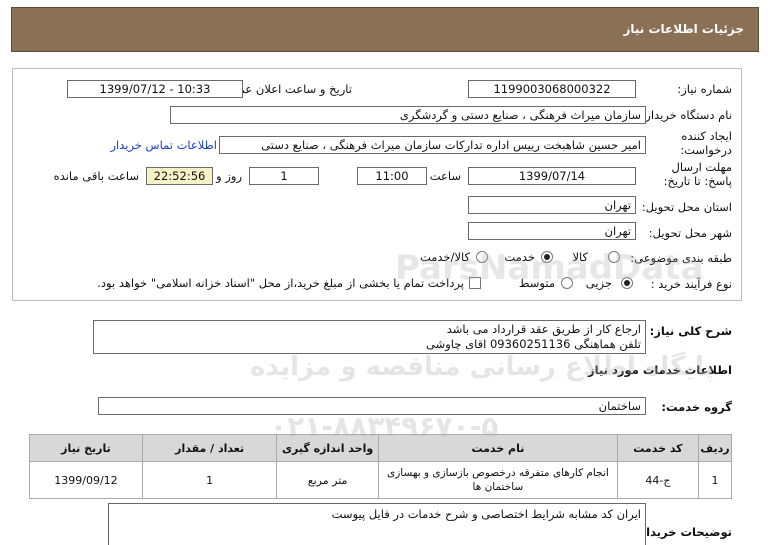  Describe the element at coordinates (715, 448) in the screenshot. I see `col-index: ردیف` at that location.